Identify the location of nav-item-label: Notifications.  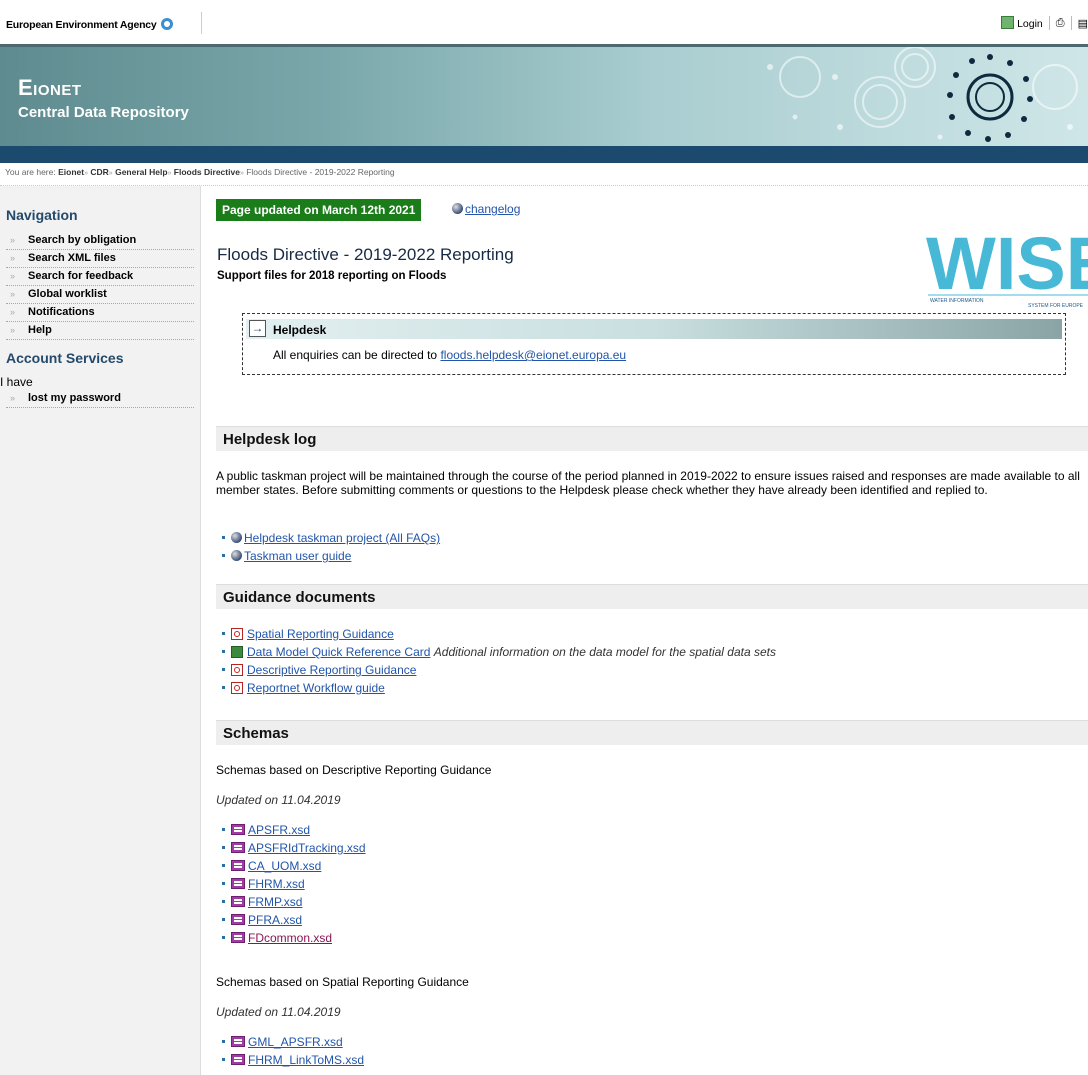
(61, 312).